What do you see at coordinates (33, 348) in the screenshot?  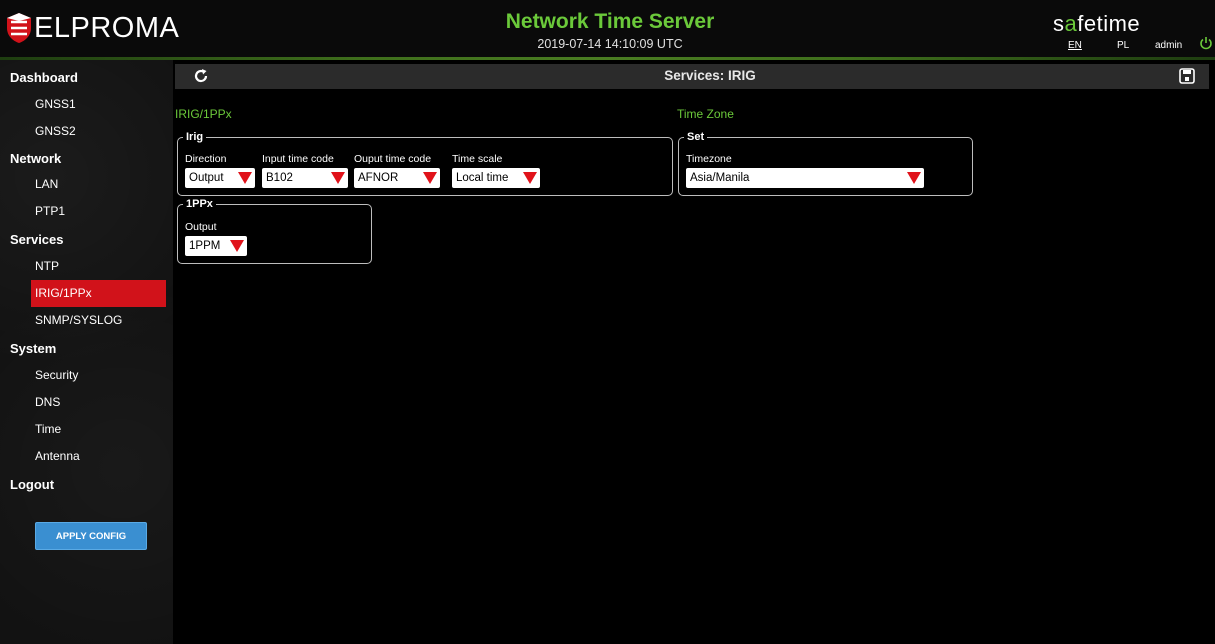 I see `sidebar-section-system: System` at bounding box center [33, 348].